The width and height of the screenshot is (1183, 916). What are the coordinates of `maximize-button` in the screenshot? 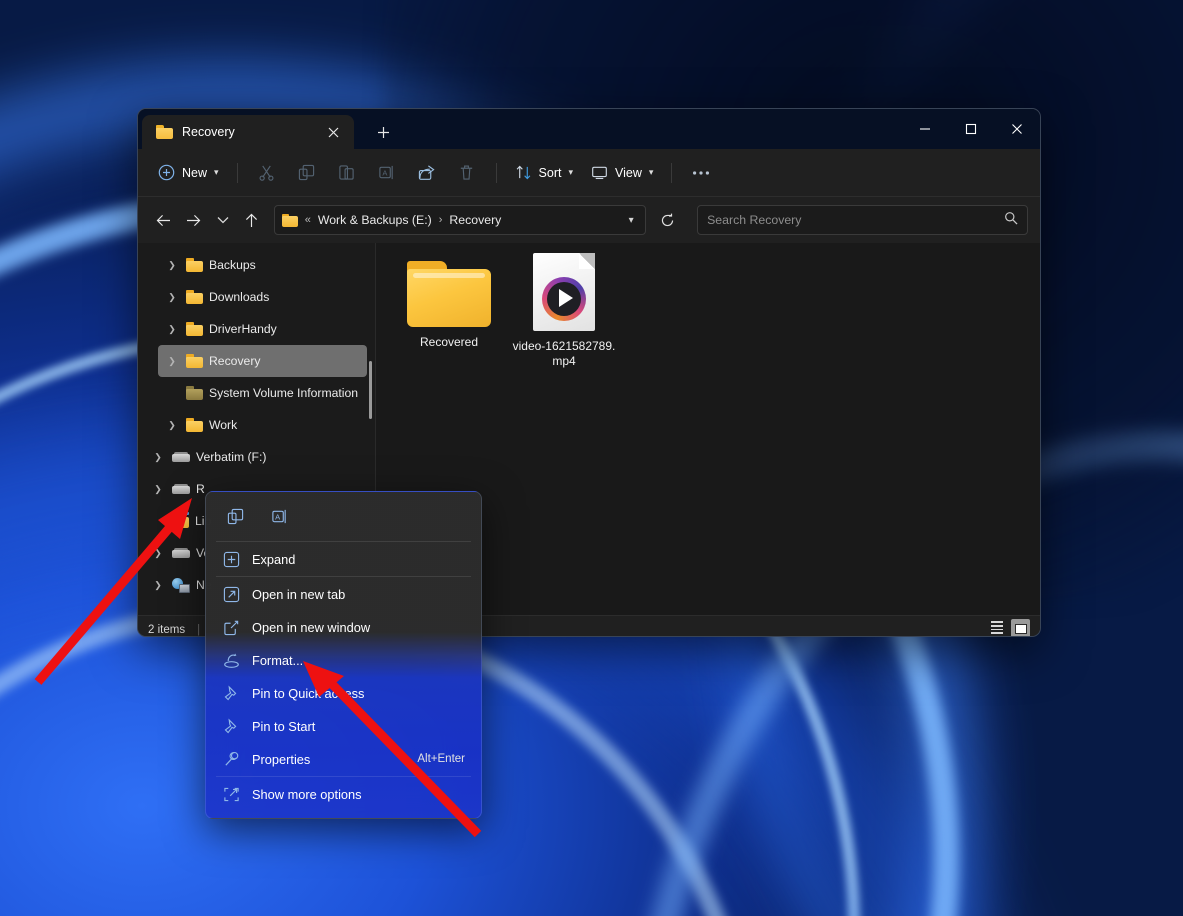 It's located at (971, 129).